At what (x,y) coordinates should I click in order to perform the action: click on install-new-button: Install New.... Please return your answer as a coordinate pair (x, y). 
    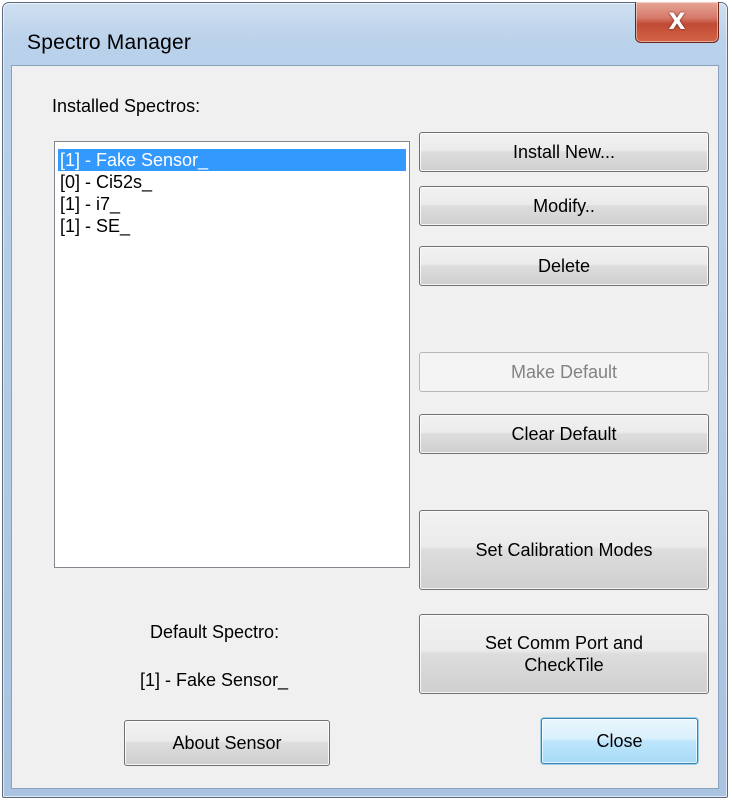
    Looking at the image, I should click on (564, 152).